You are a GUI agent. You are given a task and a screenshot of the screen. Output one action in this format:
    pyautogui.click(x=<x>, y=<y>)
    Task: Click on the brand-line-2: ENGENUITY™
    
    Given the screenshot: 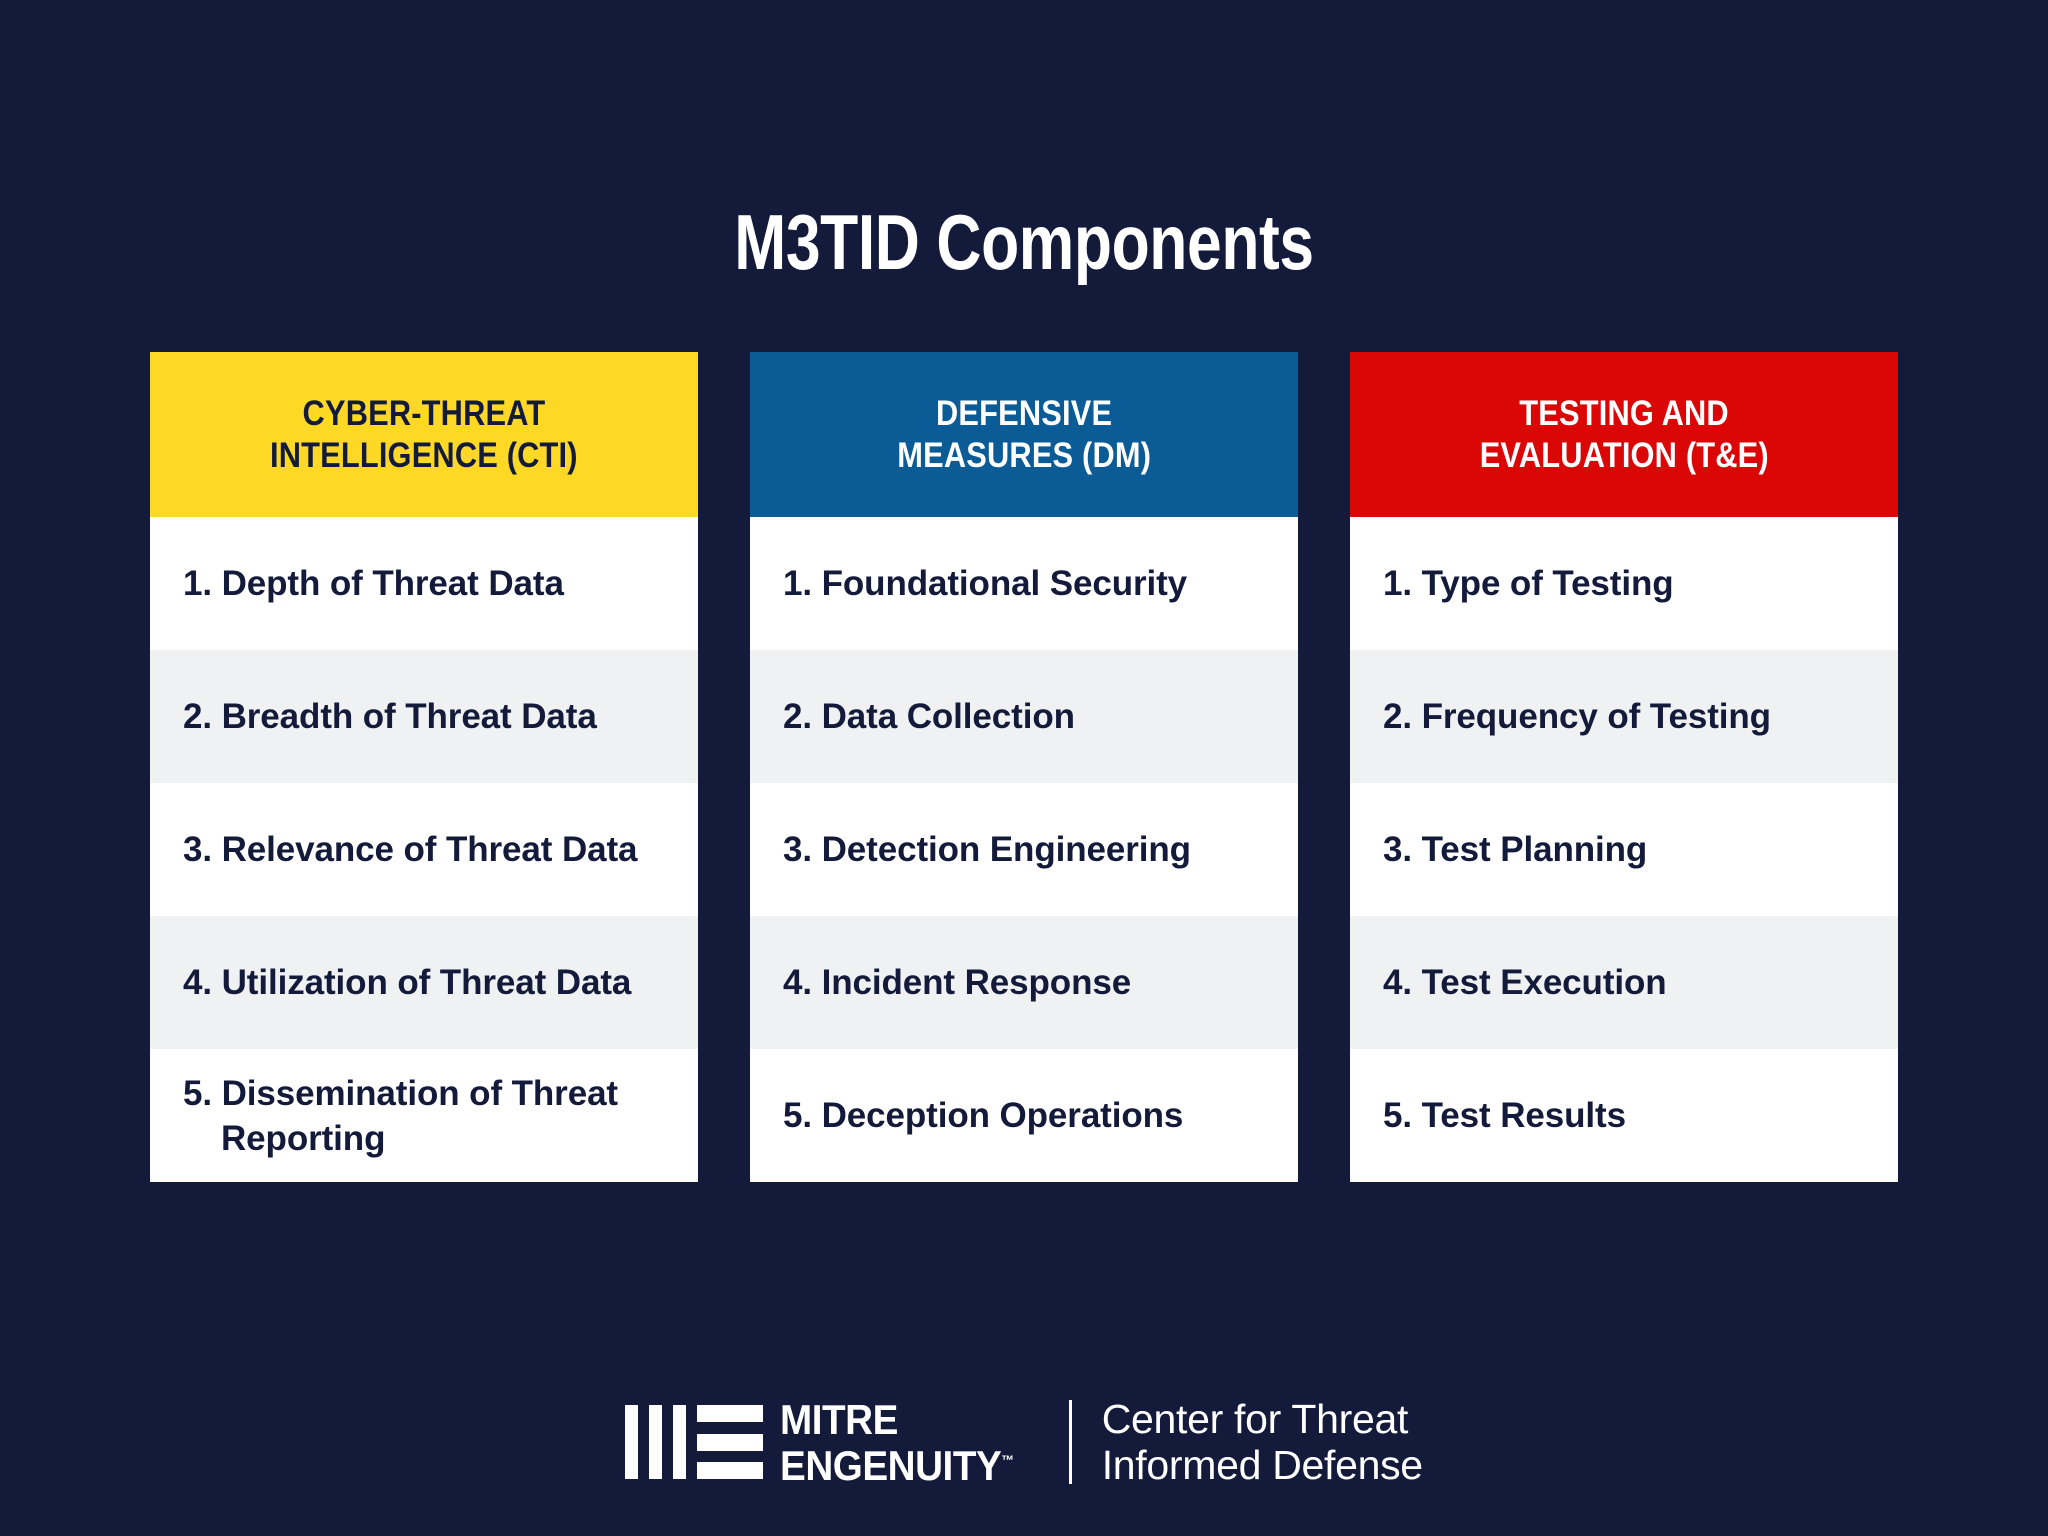 What is the action you would take?
    pyautogui.click(x=897, y=1463)
    